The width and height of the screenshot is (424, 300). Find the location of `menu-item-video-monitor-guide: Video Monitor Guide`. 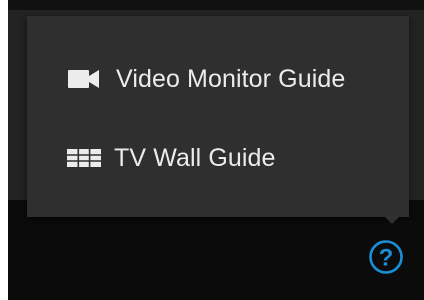

menu-item-video-monitor-guide: Video Monitor Guide is located at coordinates (206, 79).